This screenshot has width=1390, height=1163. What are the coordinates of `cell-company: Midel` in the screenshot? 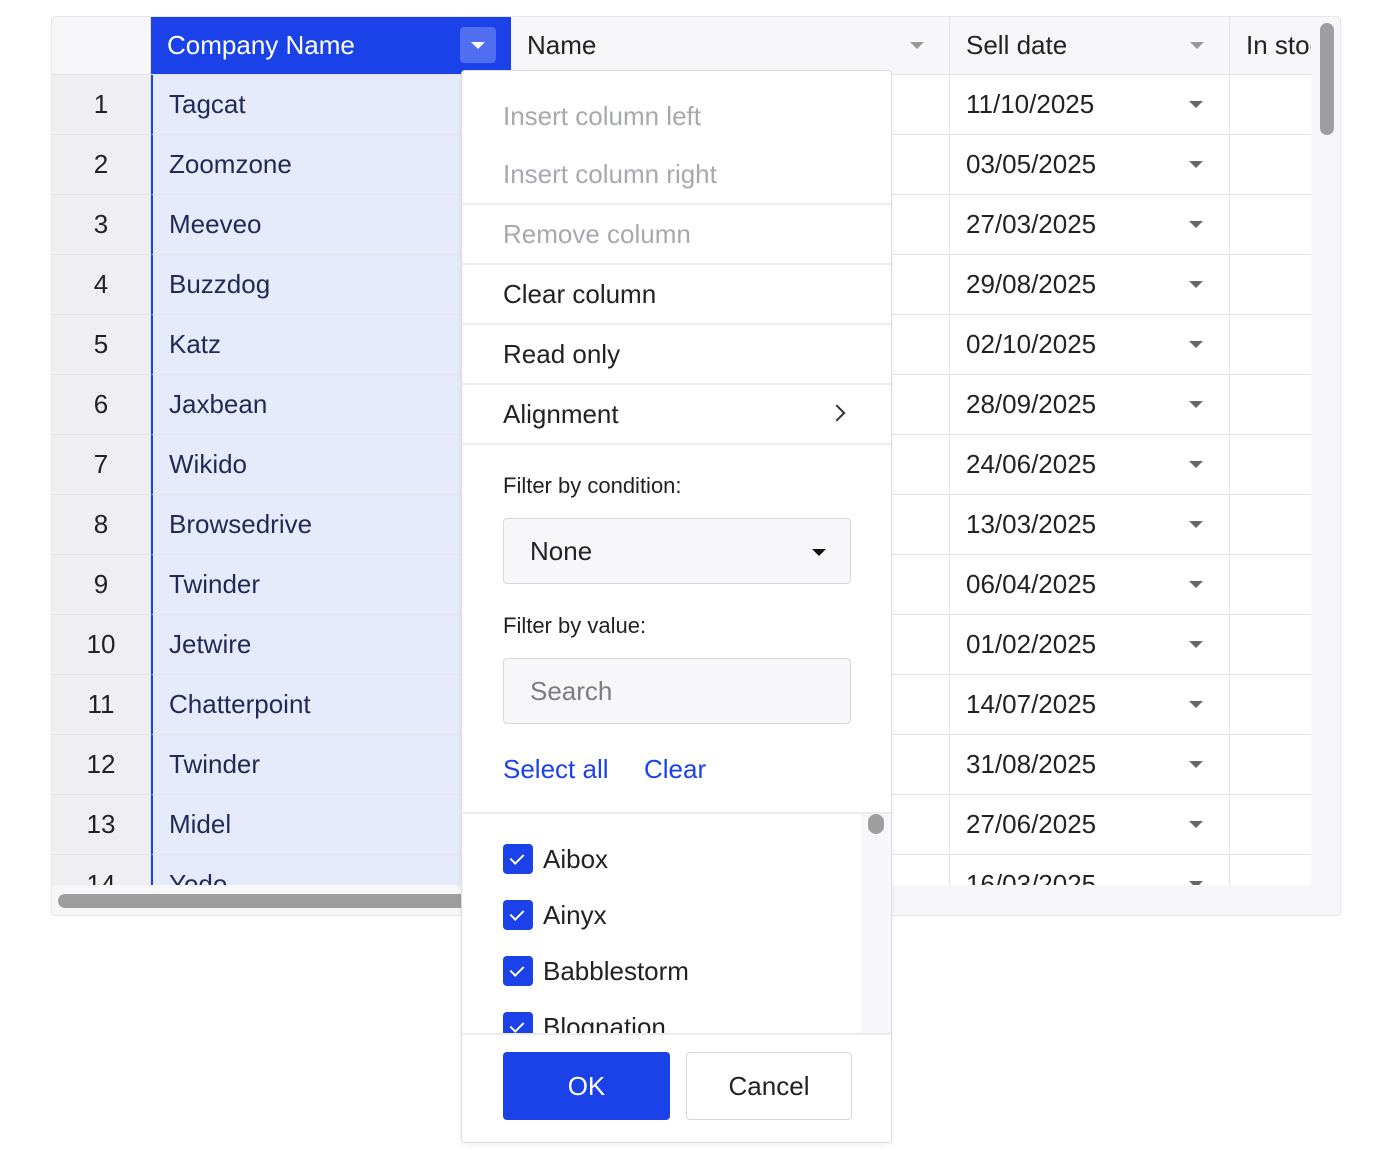 It's located at (331, 825).